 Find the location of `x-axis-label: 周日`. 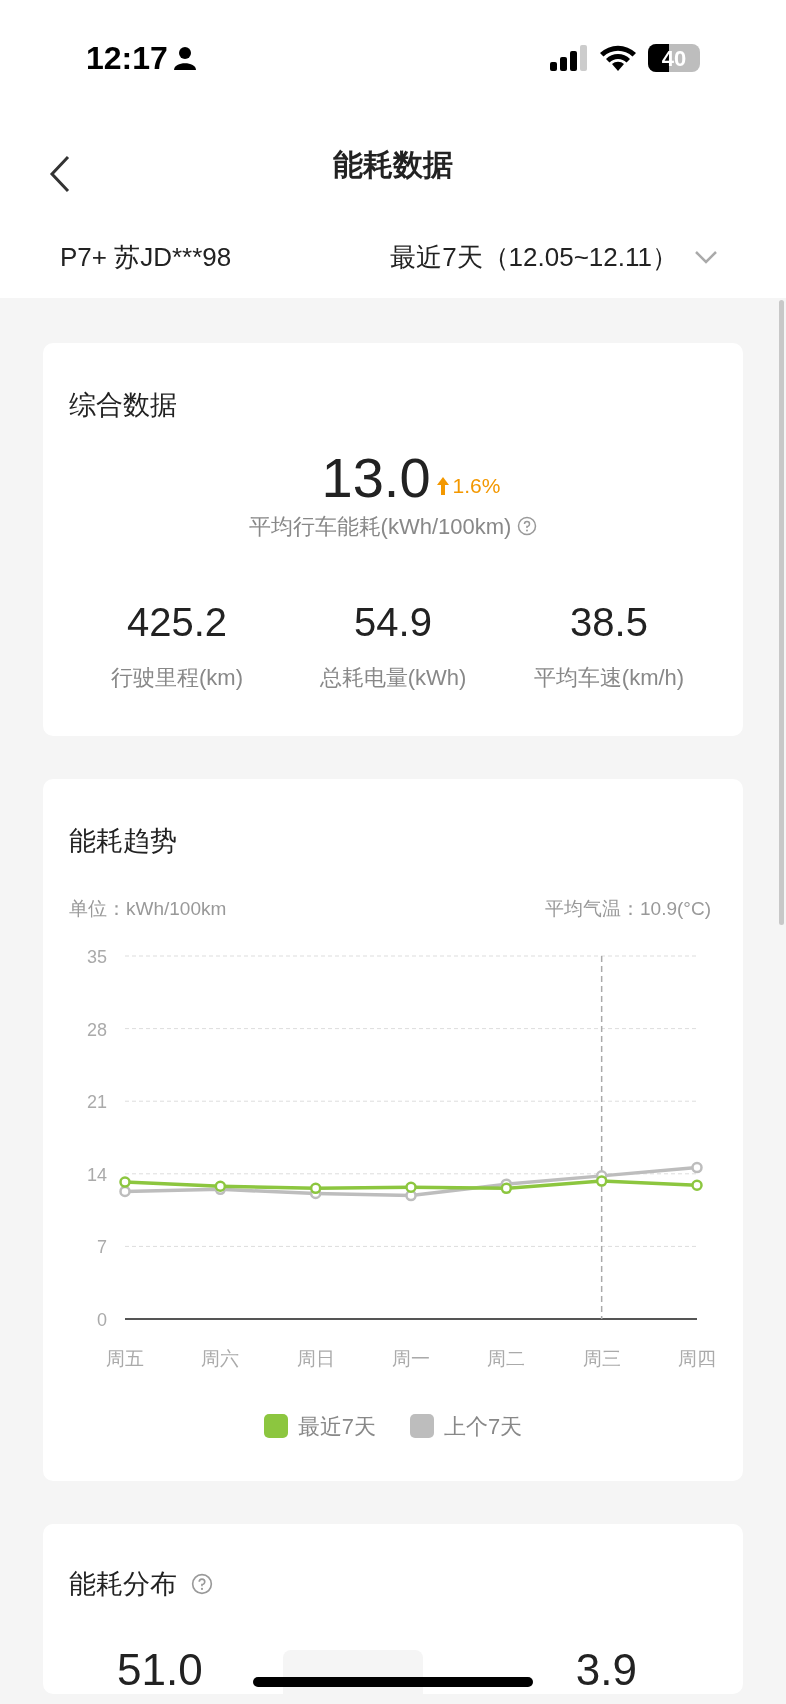

x-axis-label: 周日 is located at coordinates (315, 1358).